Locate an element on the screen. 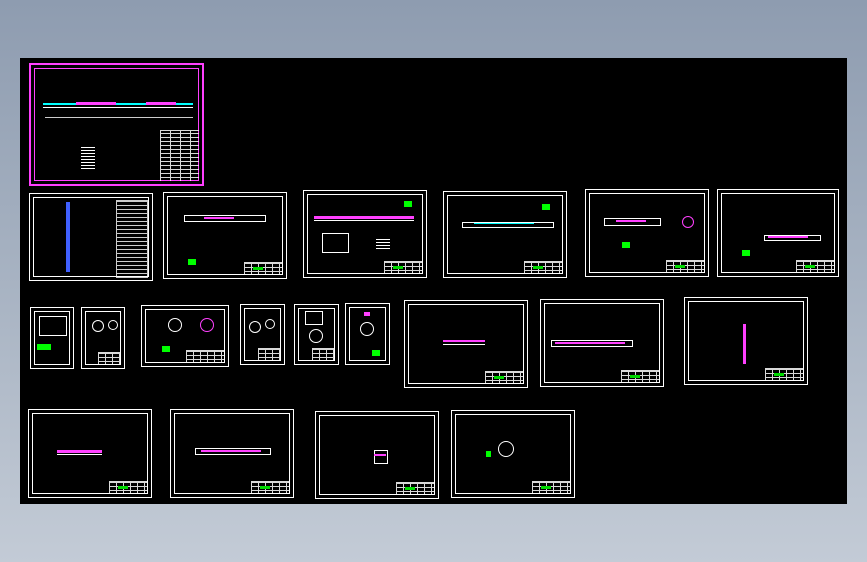 The width and height of the screenshot is (867, 562). dimension-line is located at coordinates (119, 117).